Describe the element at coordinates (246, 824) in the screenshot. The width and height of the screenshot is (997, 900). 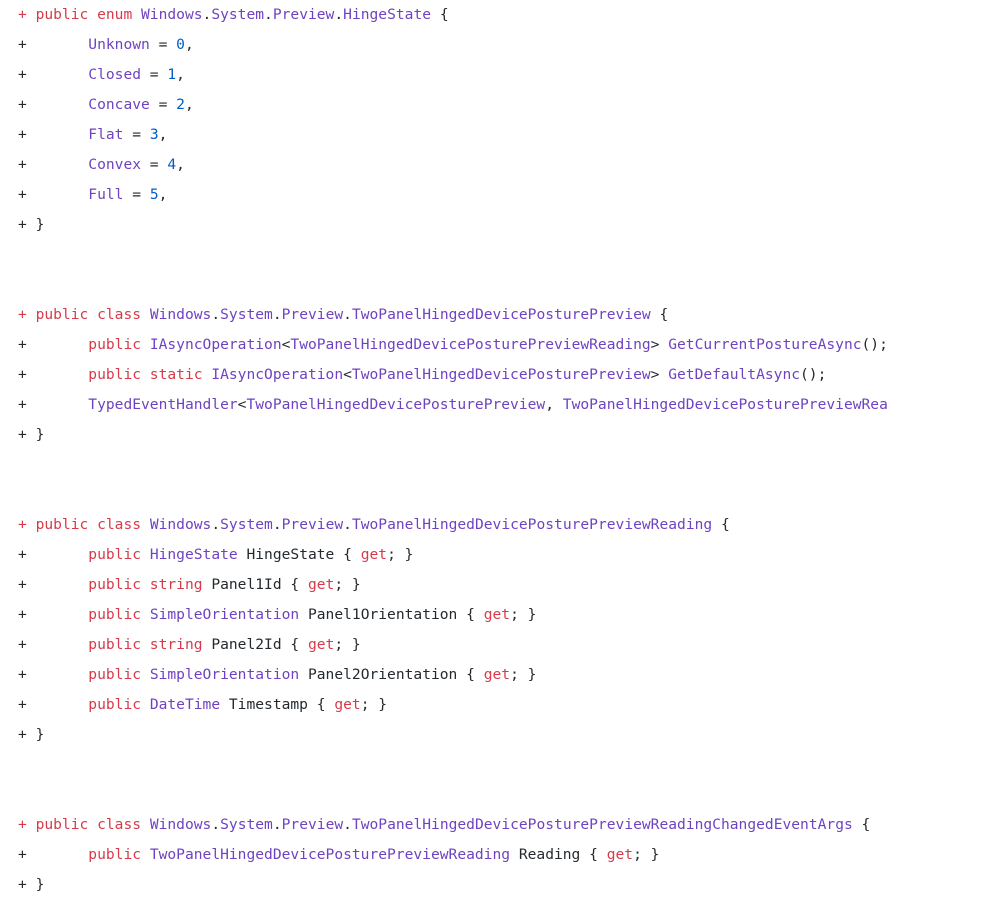
I see `code-token-type: System` at that location.